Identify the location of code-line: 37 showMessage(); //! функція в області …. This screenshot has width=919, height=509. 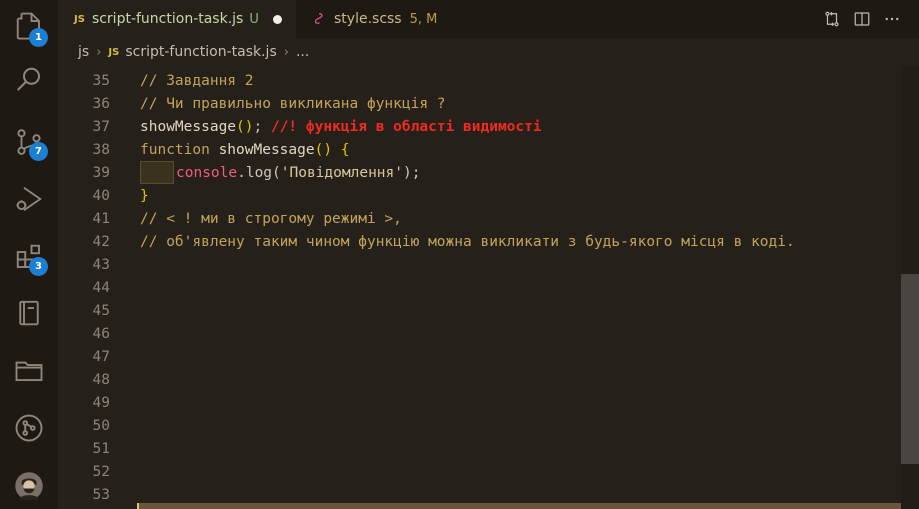
(479, 126).